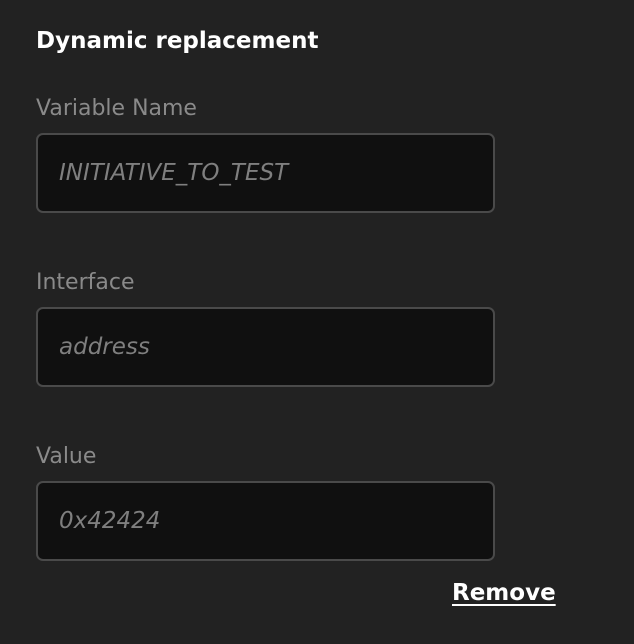 The image size is (634, 644). What do you see at coordinates (265, 173) in the screenshot?
I see `variable-name-input` at bounding box center [265, 173].